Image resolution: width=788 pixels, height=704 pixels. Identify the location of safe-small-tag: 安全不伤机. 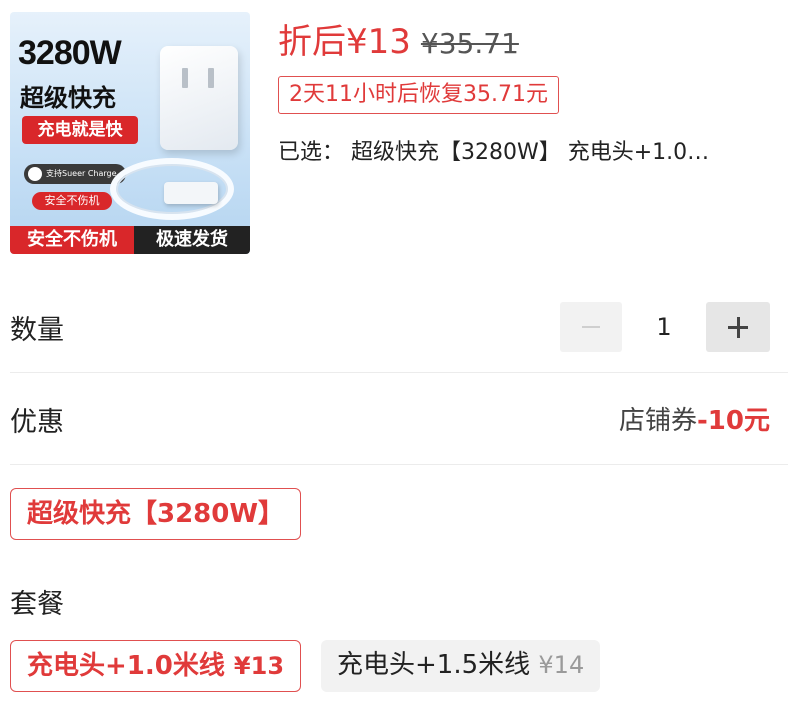
(72, 201).